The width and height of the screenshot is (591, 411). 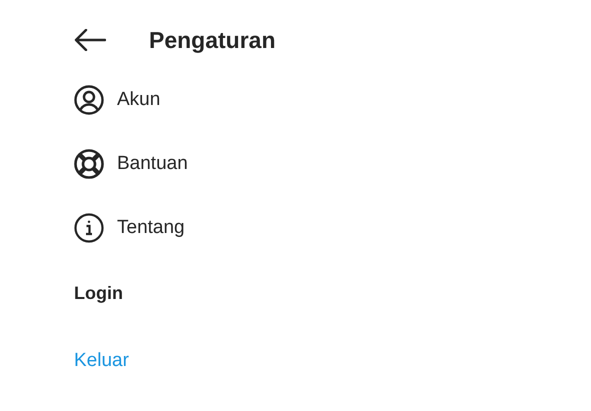 What do you see at coordinates (89, 228) in the screenshot?
I see `info-icon` at bounding box center [89, 228].